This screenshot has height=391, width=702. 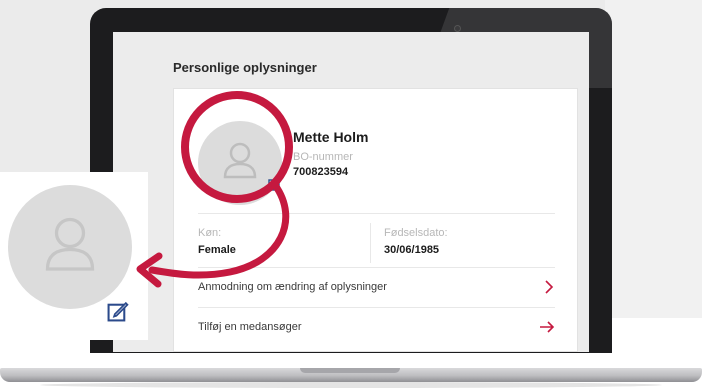 What do you see at coordinates (416, 233) in the screenshot?
I see `birthdate-label: Fødselsdato:` at bounding box center [416, 233].